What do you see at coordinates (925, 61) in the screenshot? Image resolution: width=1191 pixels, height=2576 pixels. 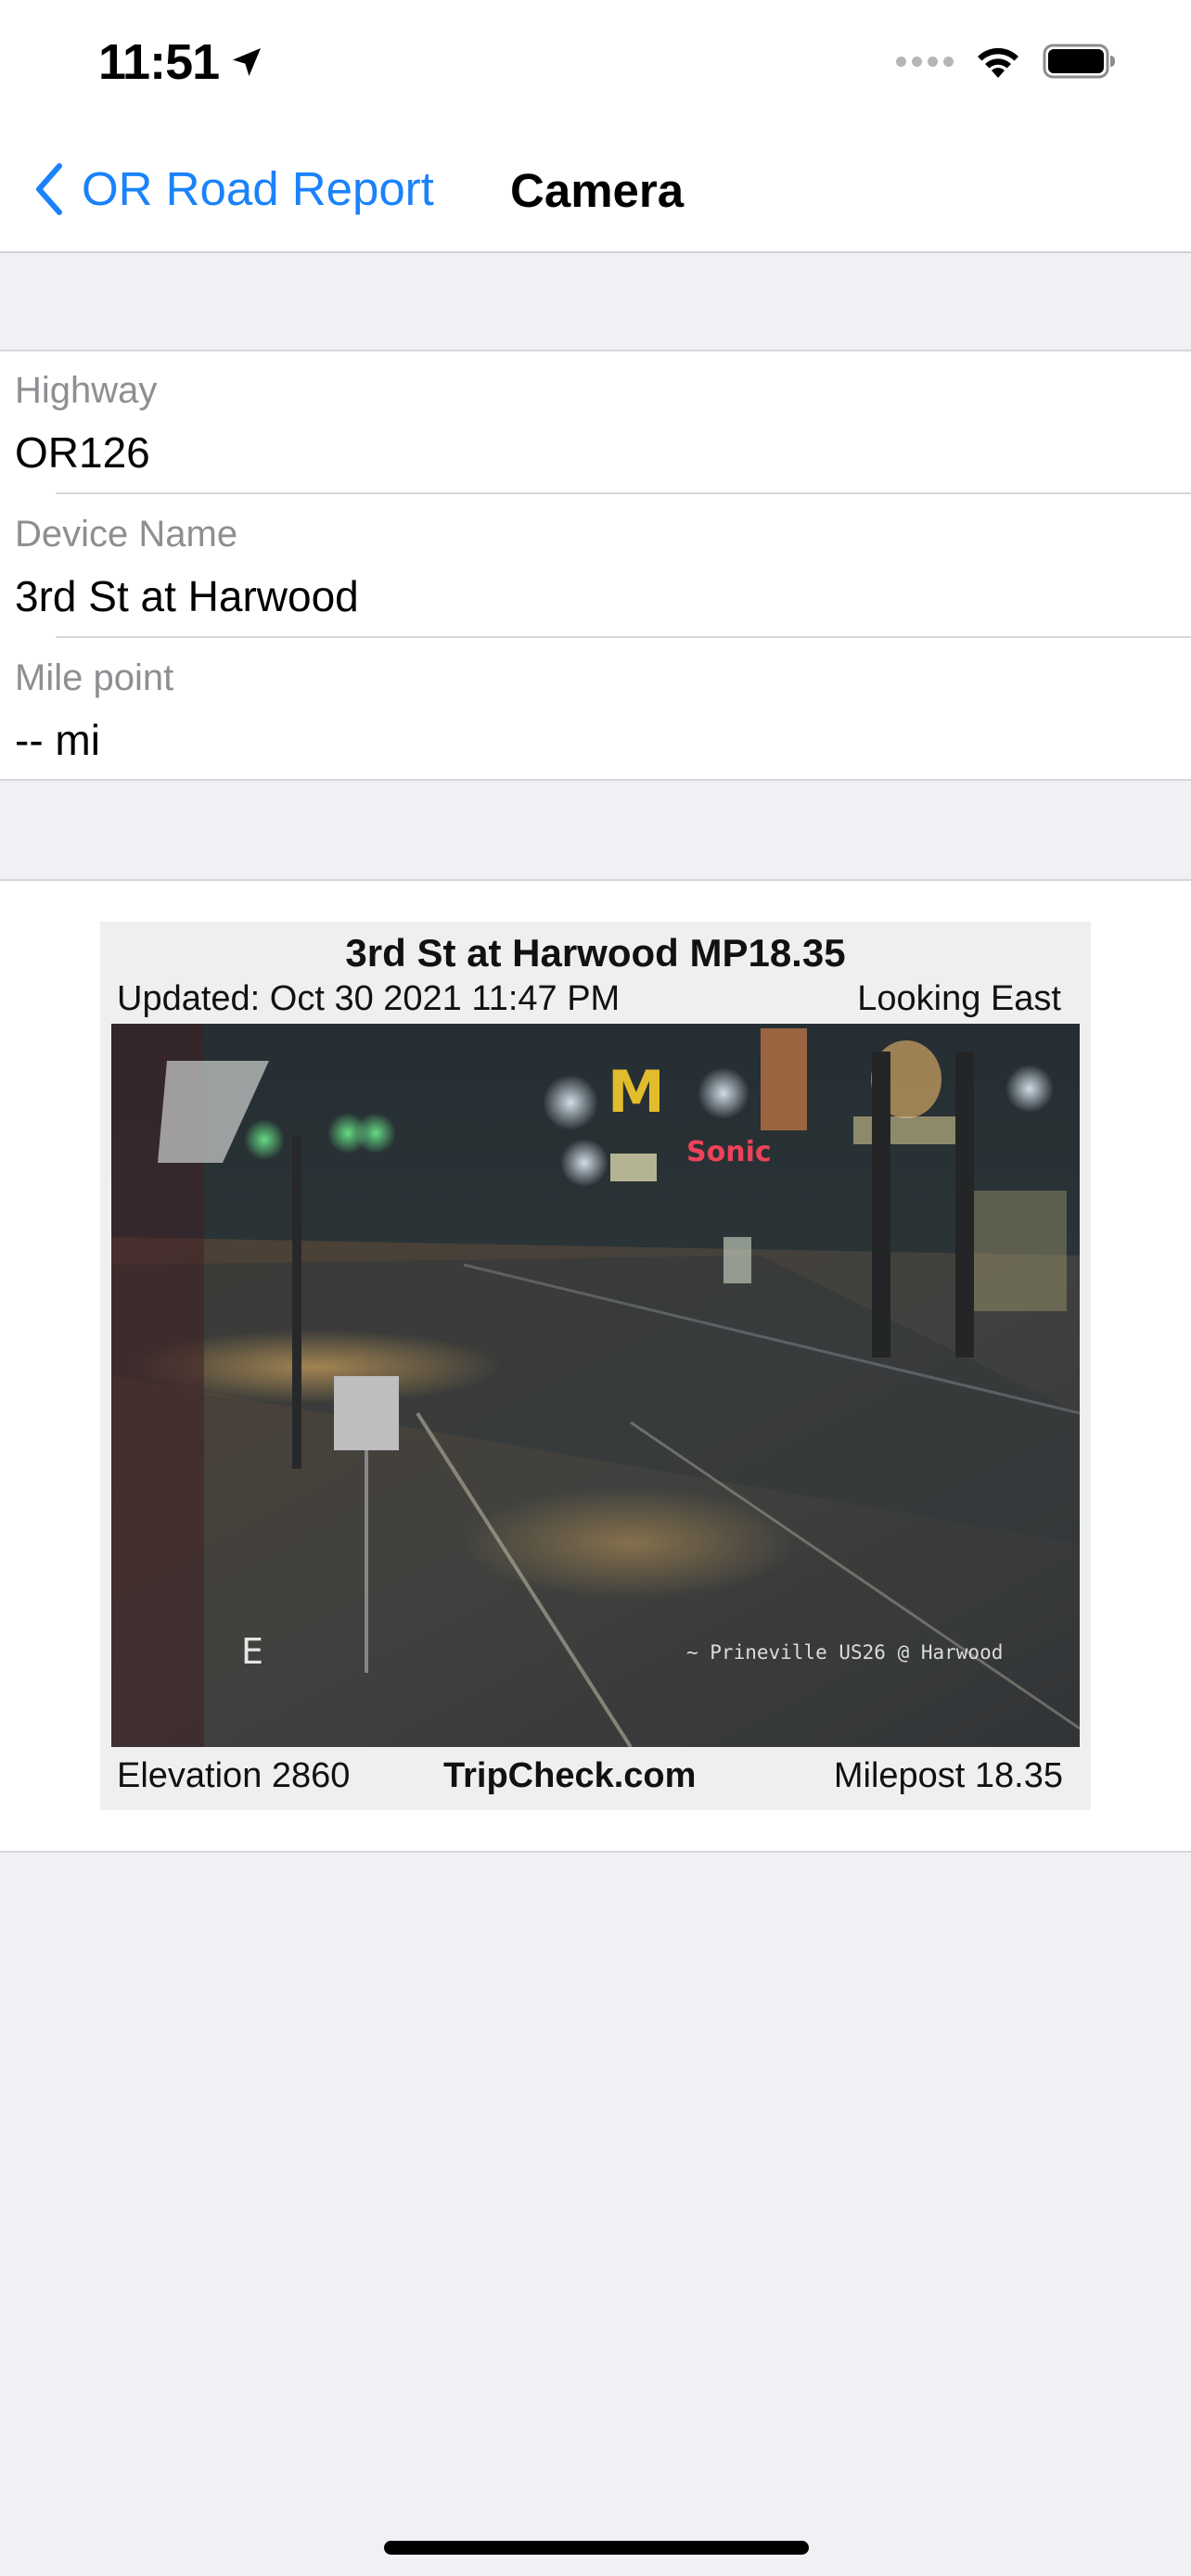 I see `cellular-signal-icon` at bounding box center [925, 61].